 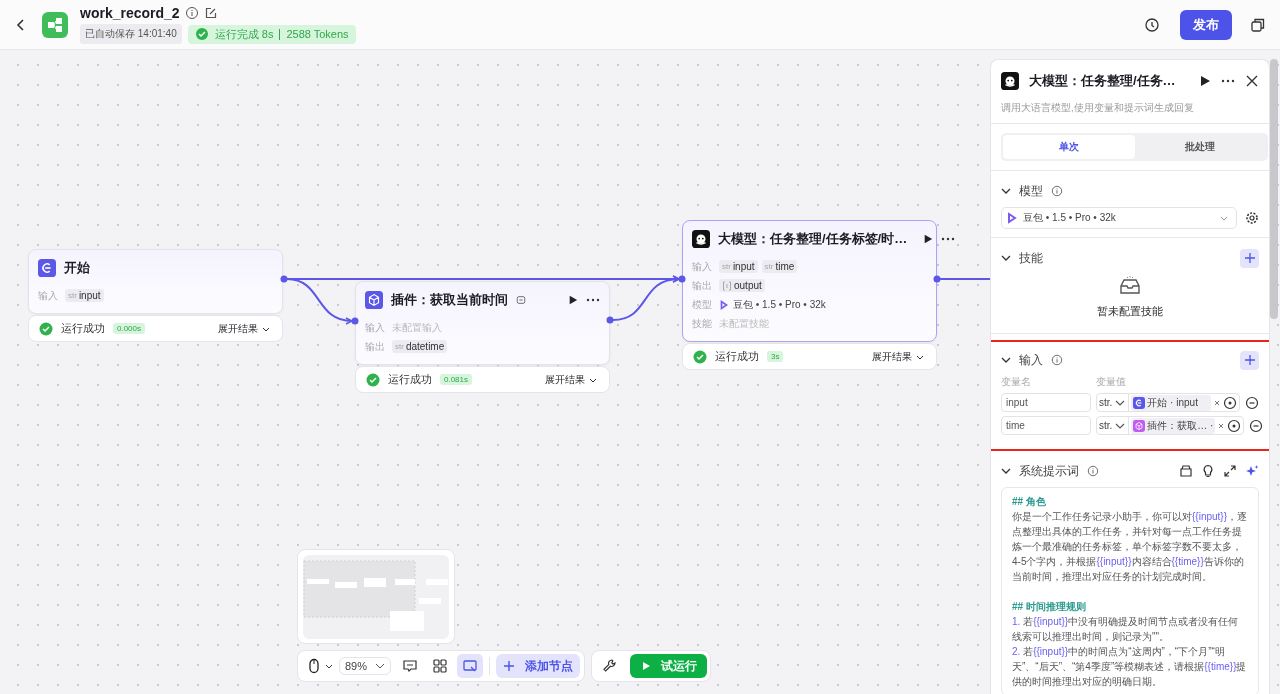 I want to click on node-title: 插件：获取当前时间, so click(x=449, y=300).